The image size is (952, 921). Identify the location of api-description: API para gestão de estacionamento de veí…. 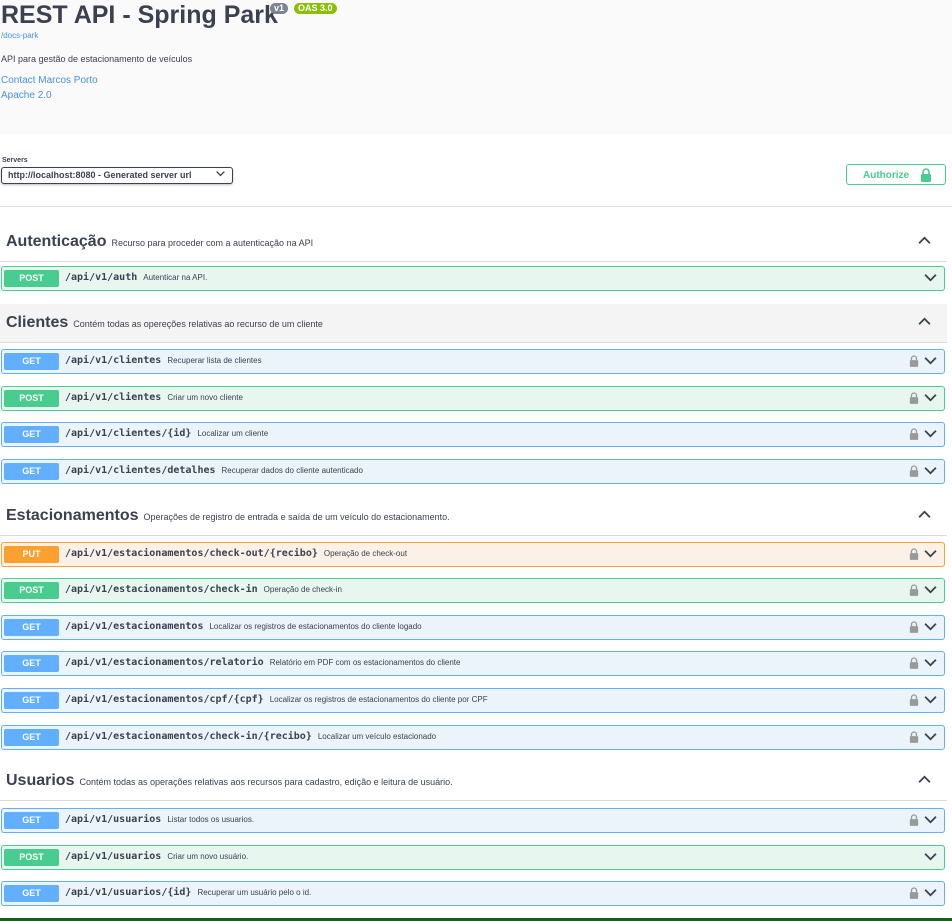
(97, 59).